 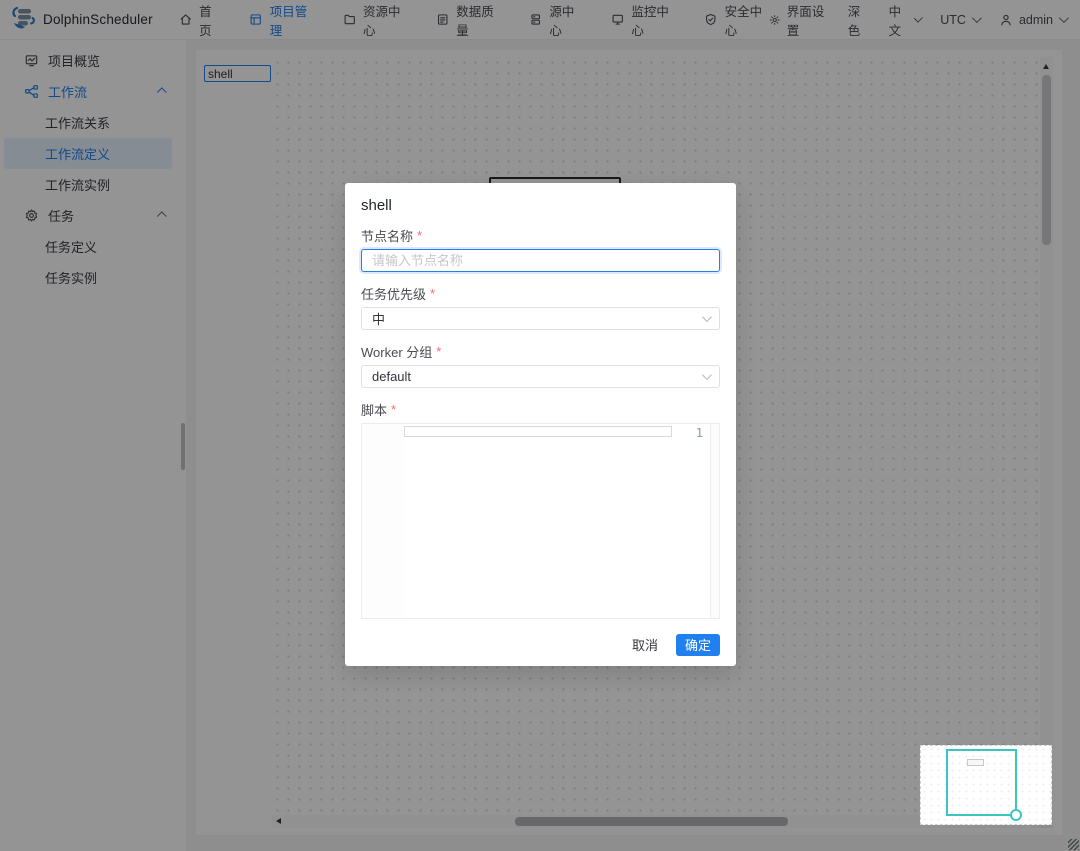 I want to click on modal-title: shell, so click(x=376, y=205).